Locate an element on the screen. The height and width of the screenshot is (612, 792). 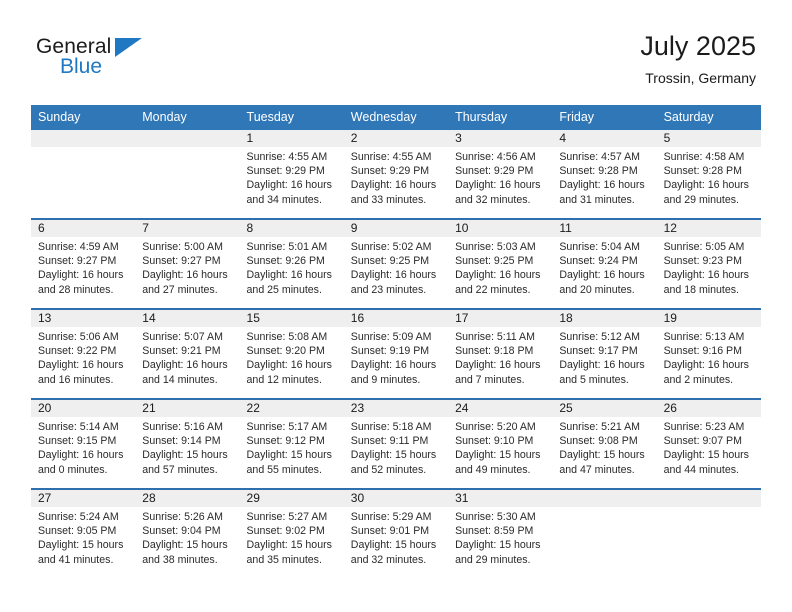
daylight-text: Daylight: 15 hours and 35 minutes. is located at coordinates (289, 552).